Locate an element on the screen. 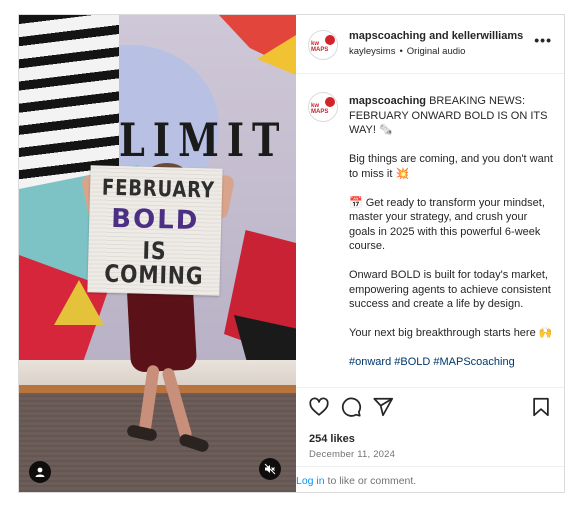 This screenshot has width=581, height=512. comment-button is located at coordinates (351, 407).